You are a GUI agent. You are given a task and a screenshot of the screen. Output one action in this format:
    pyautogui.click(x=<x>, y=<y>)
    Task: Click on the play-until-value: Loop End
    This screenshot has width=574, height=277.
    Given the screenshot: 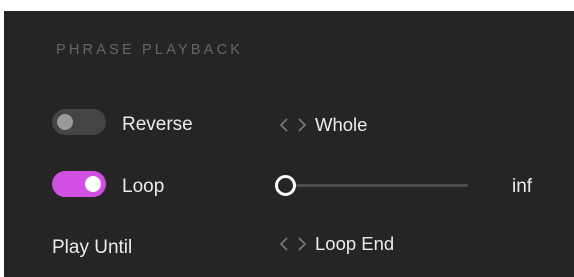 What is the action you would take?
    pyautogui.click(x=355, y=243)
    